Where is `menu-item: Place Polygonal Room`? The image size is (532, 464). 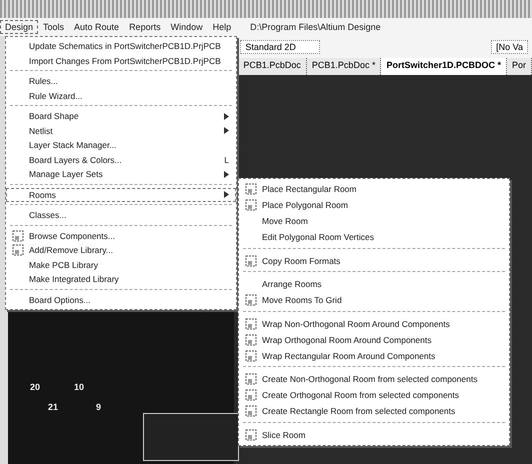 menu-item: Place Polygonal Room is located at coordinates (374, 205).